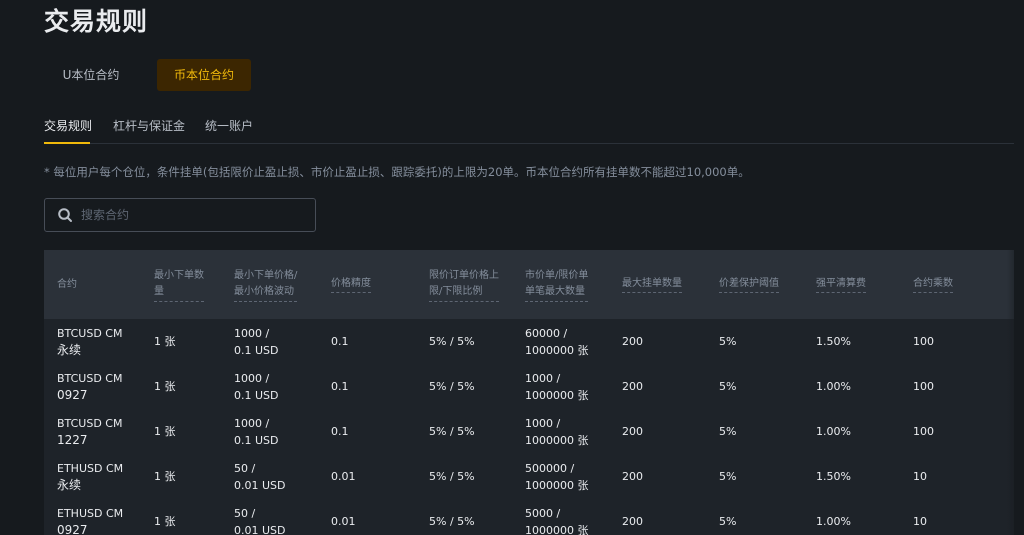  Describe the element at coordinates (90, 520) in the screenshot. I see `cell-contract: ETHUSD CM 0927` at that location.